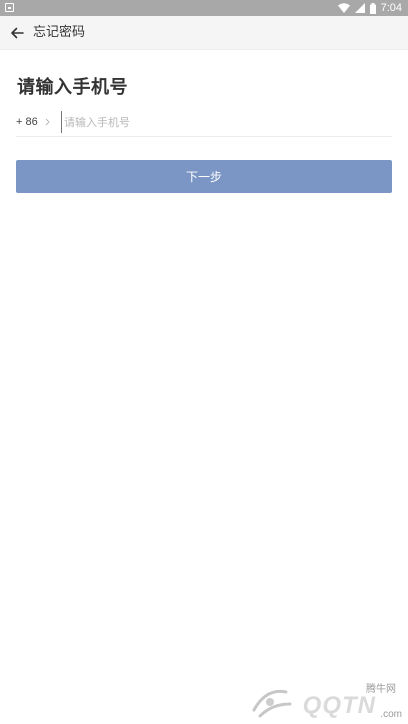  What do you see at coordinates (204, 8) in the screenshot?
I see `status-bar: 7:04` at bounding box center [204, 8].